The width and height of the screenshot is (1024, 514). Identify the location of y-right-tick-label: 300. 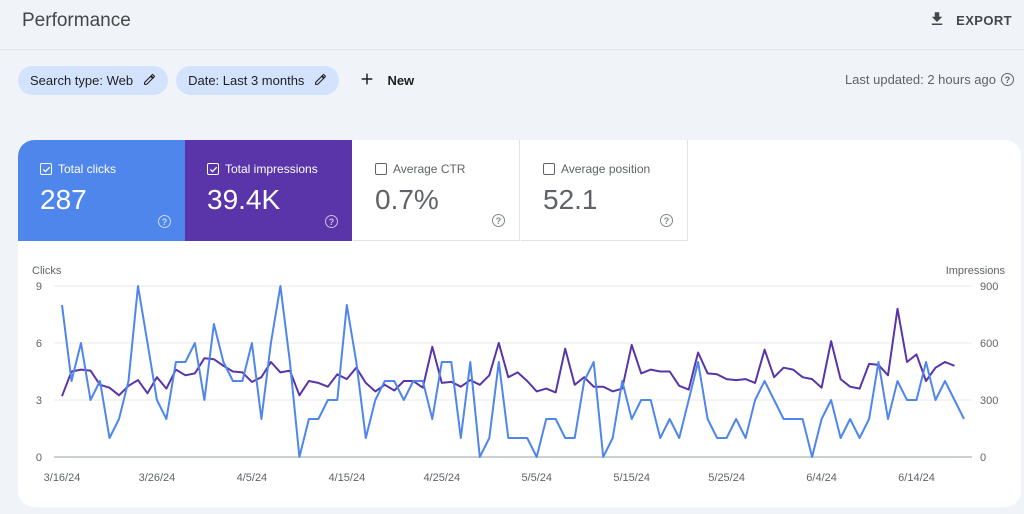
(989, 401).